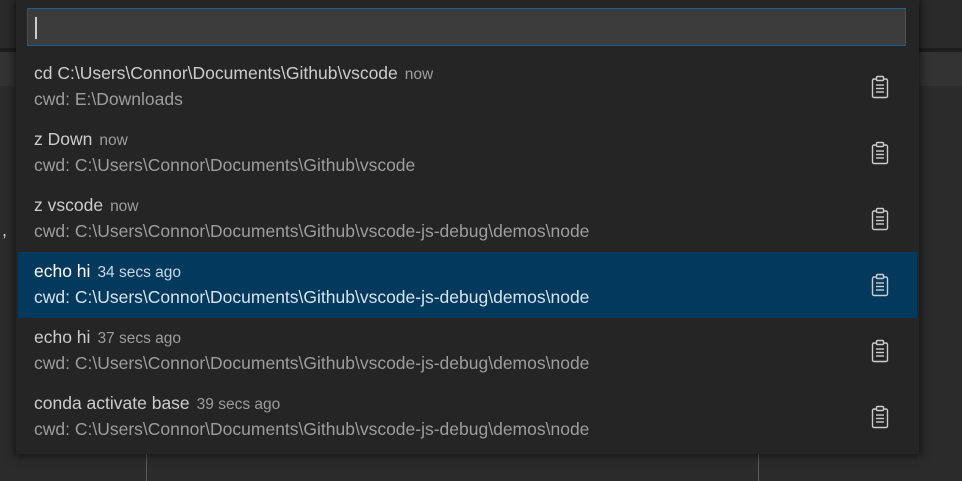 The height and width of the screenshot is (481, 962). What do you see at coordinates (475, 205) in the screenshot?
I see `list-item-header: z vscode now` at bounding box center [475, 205].